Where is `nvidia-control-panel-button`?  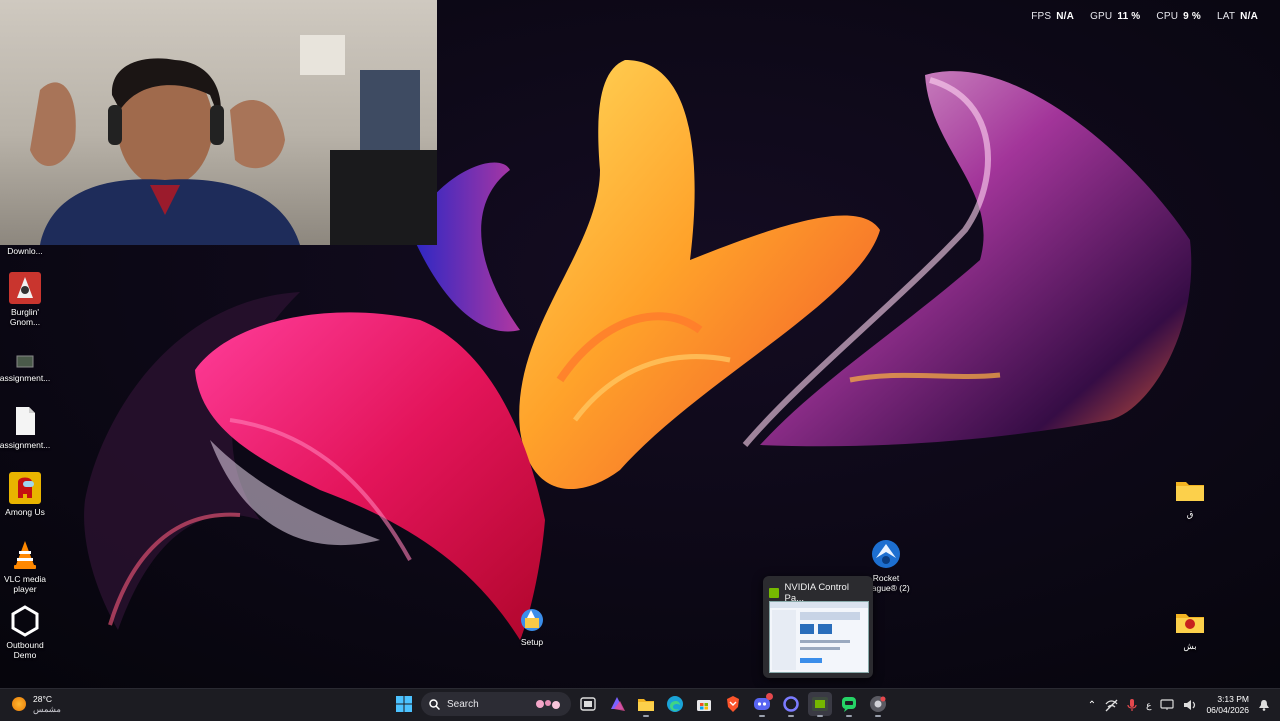
nvidia-control-panel-button is located at coordinates (820, 704).